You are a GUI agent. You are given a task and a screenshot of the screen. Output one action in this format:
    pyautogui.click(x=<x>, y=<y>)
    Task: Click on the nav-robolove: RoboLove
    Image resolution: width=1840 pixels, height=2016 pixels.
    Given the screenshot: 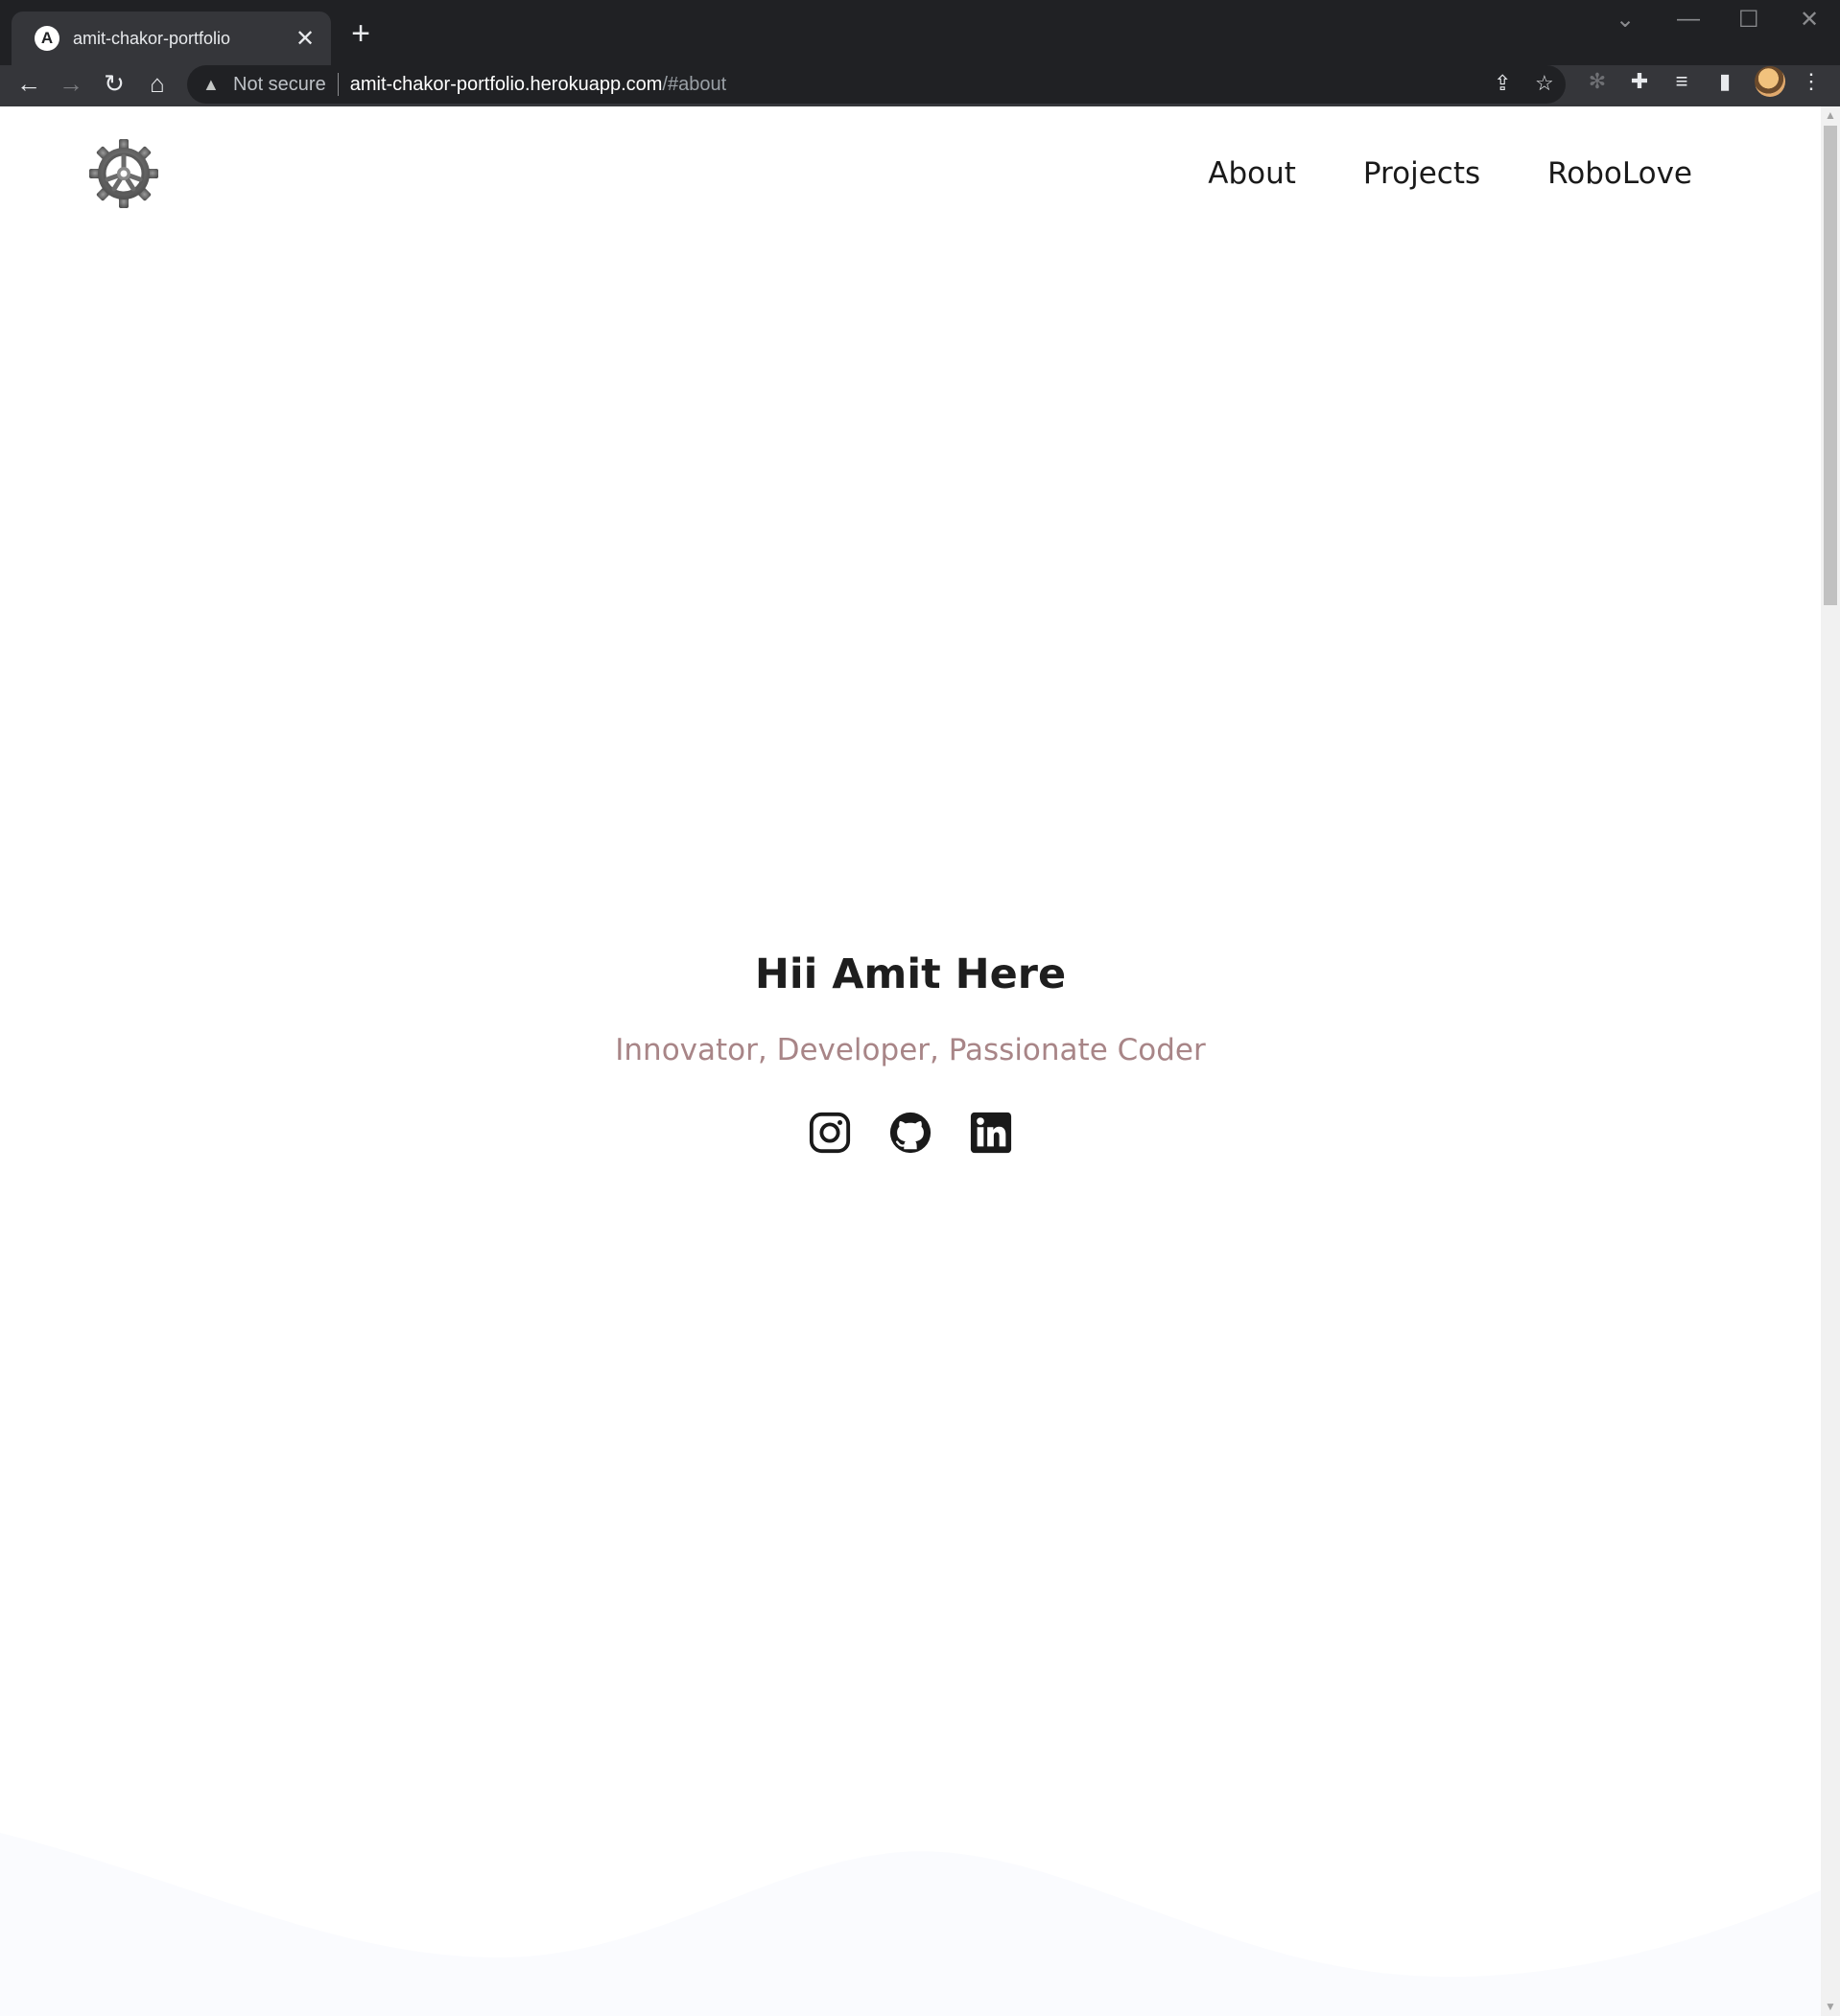 What is the action you would take?
    pyautogui.click(x=1619, y=173)
    